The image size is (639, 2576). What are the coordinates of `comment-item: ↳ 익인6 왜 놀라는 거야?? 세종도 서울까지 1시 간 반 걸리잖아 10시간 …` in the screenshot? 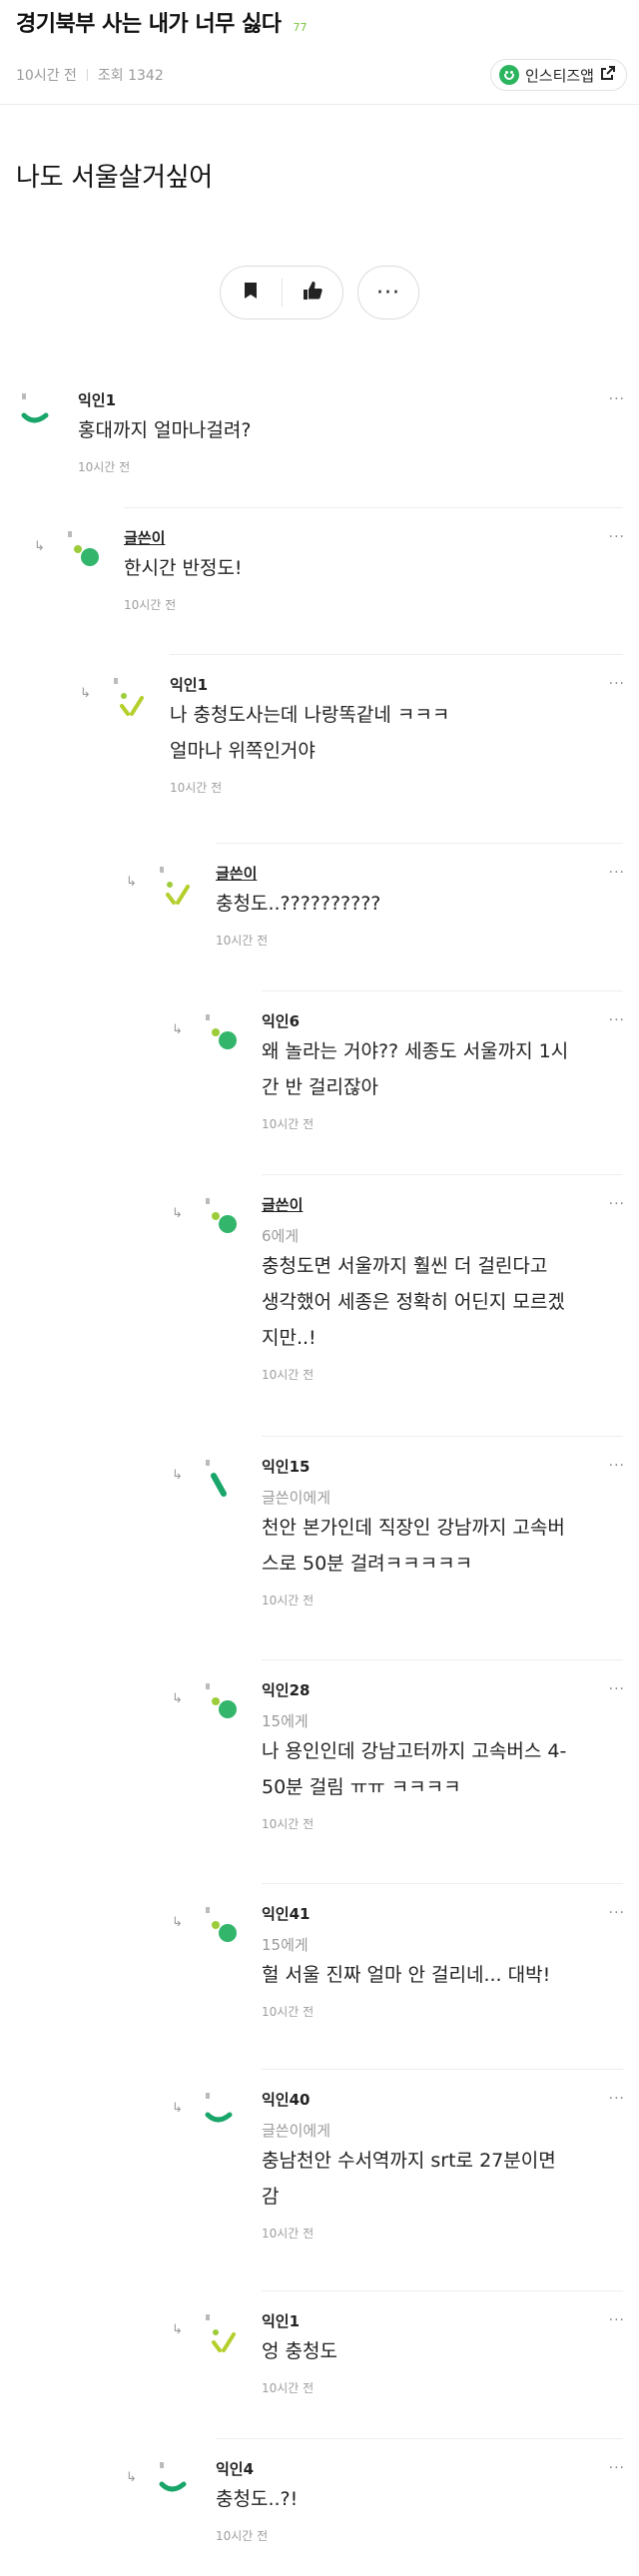 It's located at (405, 1071).